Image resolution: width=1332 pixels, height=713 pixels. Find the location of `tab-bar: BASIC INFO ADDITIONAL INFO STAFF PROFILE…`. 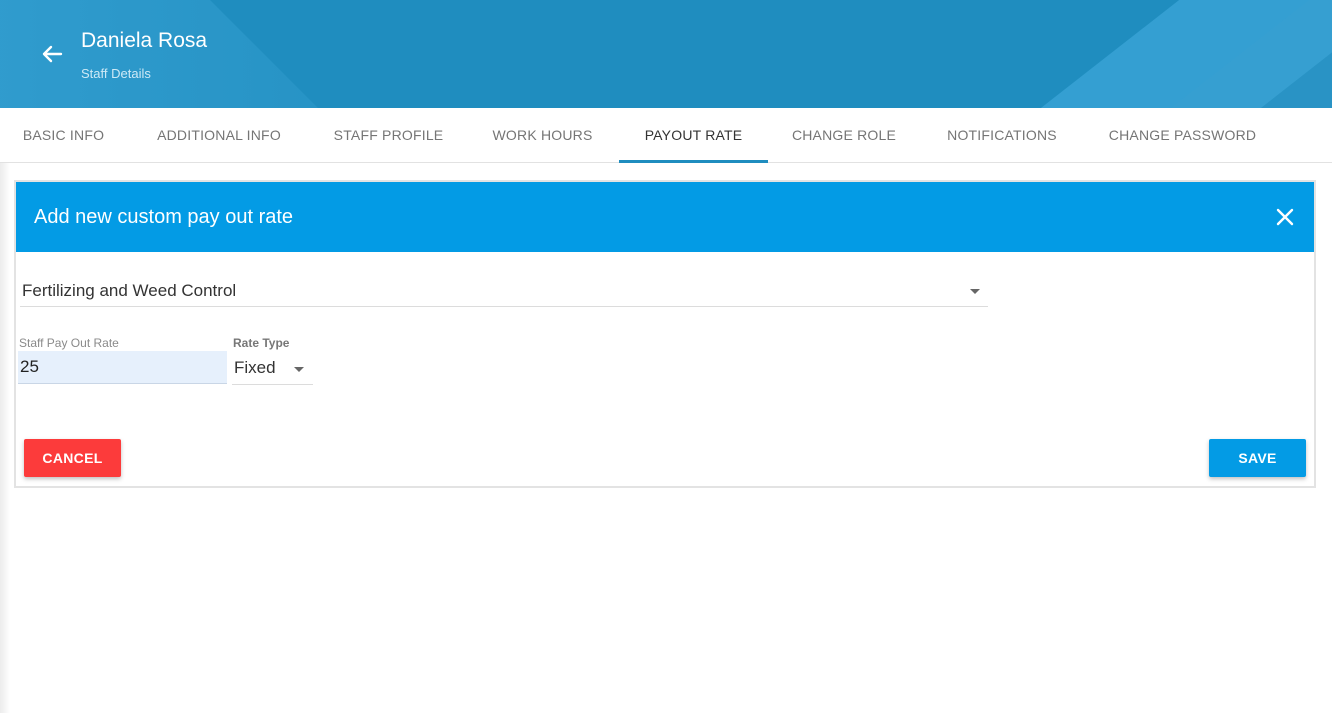

tab-bar: BASIC INFO ADDITIONAL INFO STAFF PROFILE… is located at coordinates (666, 135).